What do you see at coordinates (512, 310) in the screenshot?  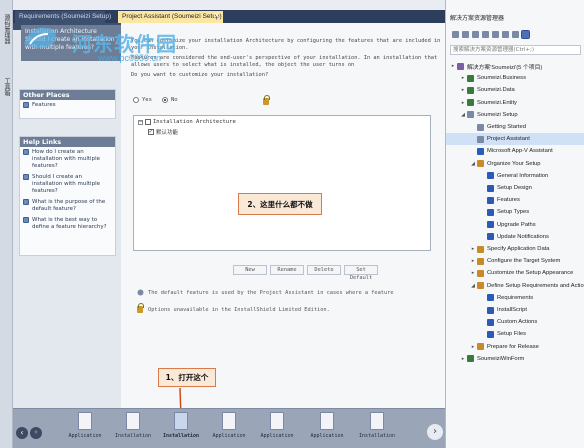 I see `tree-item-label: InstallScript` at bounding box center [512, 310].